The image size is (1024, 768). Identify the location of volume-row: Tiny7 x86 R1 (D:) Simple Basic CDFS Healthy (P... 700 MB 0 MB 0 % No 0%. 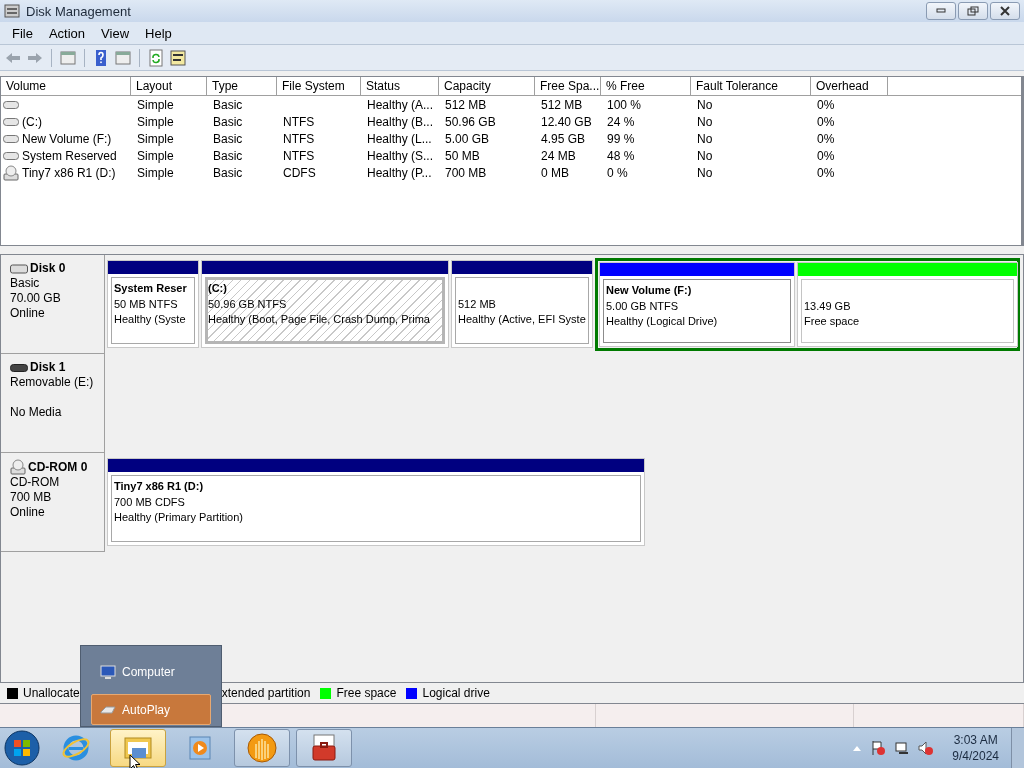
(511, 172).